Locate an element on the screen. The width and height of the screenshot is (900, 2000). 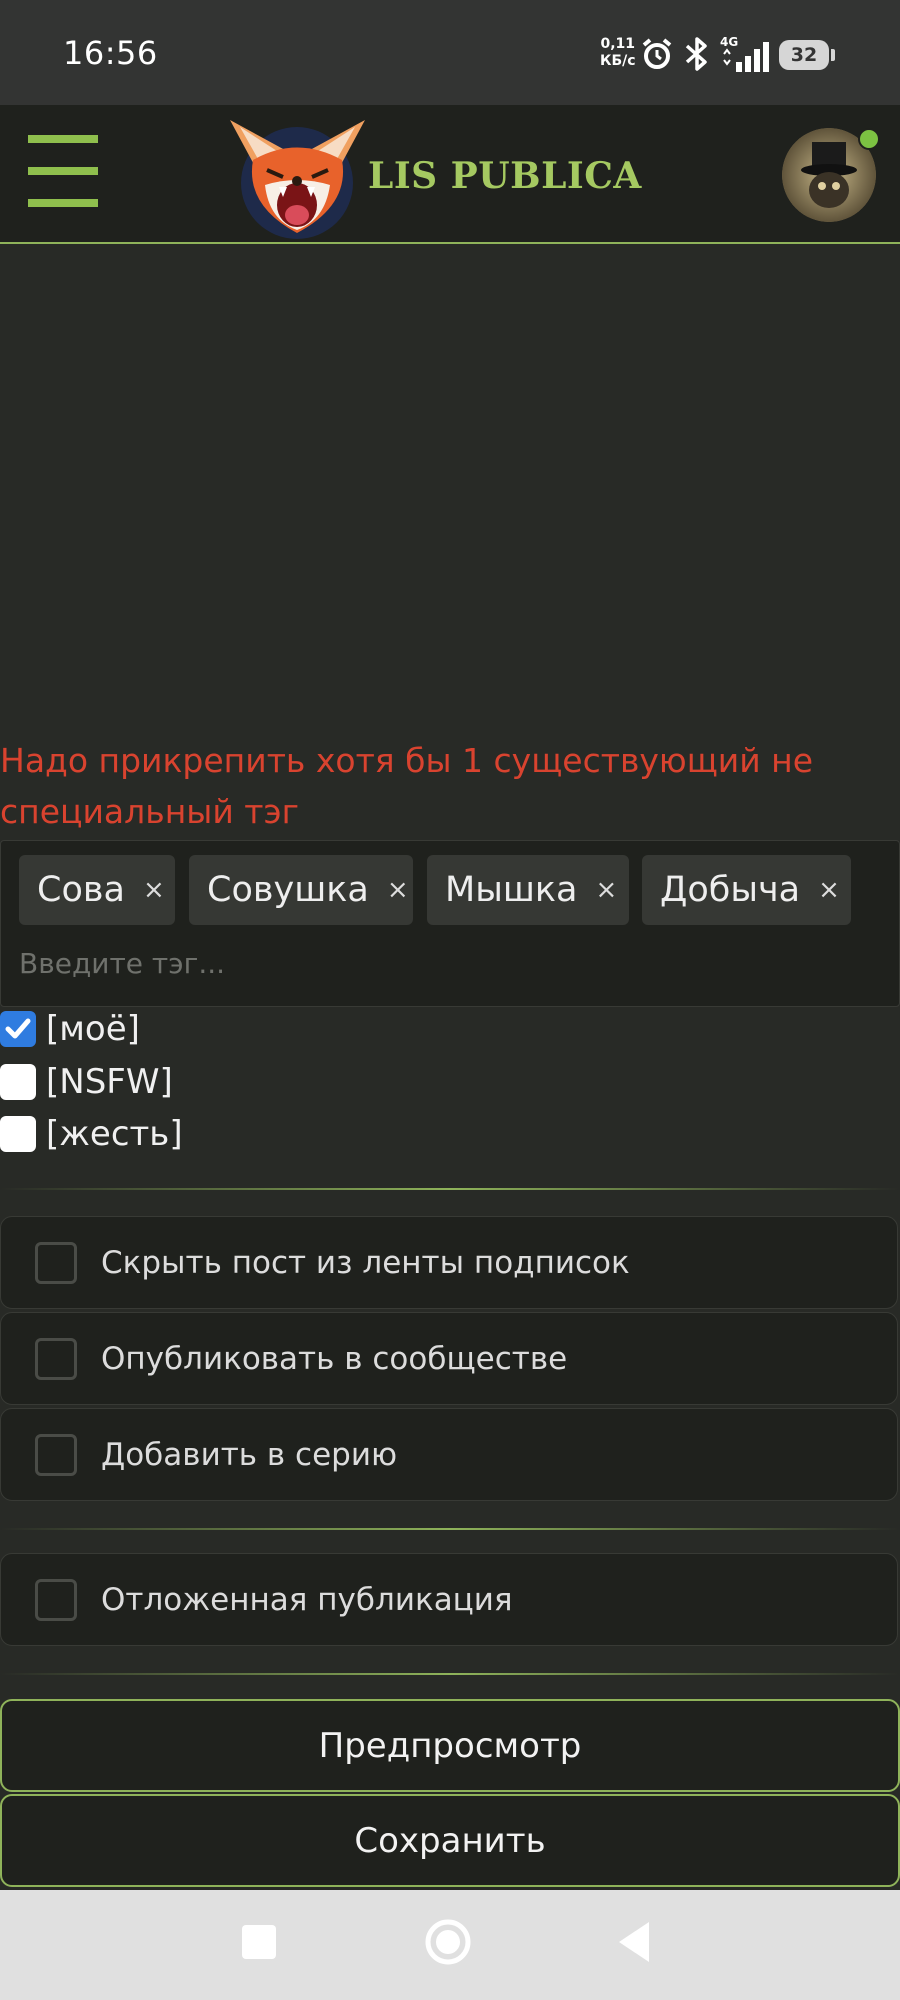
tag-chip: Совушка × is located at coordinates (301, 890).